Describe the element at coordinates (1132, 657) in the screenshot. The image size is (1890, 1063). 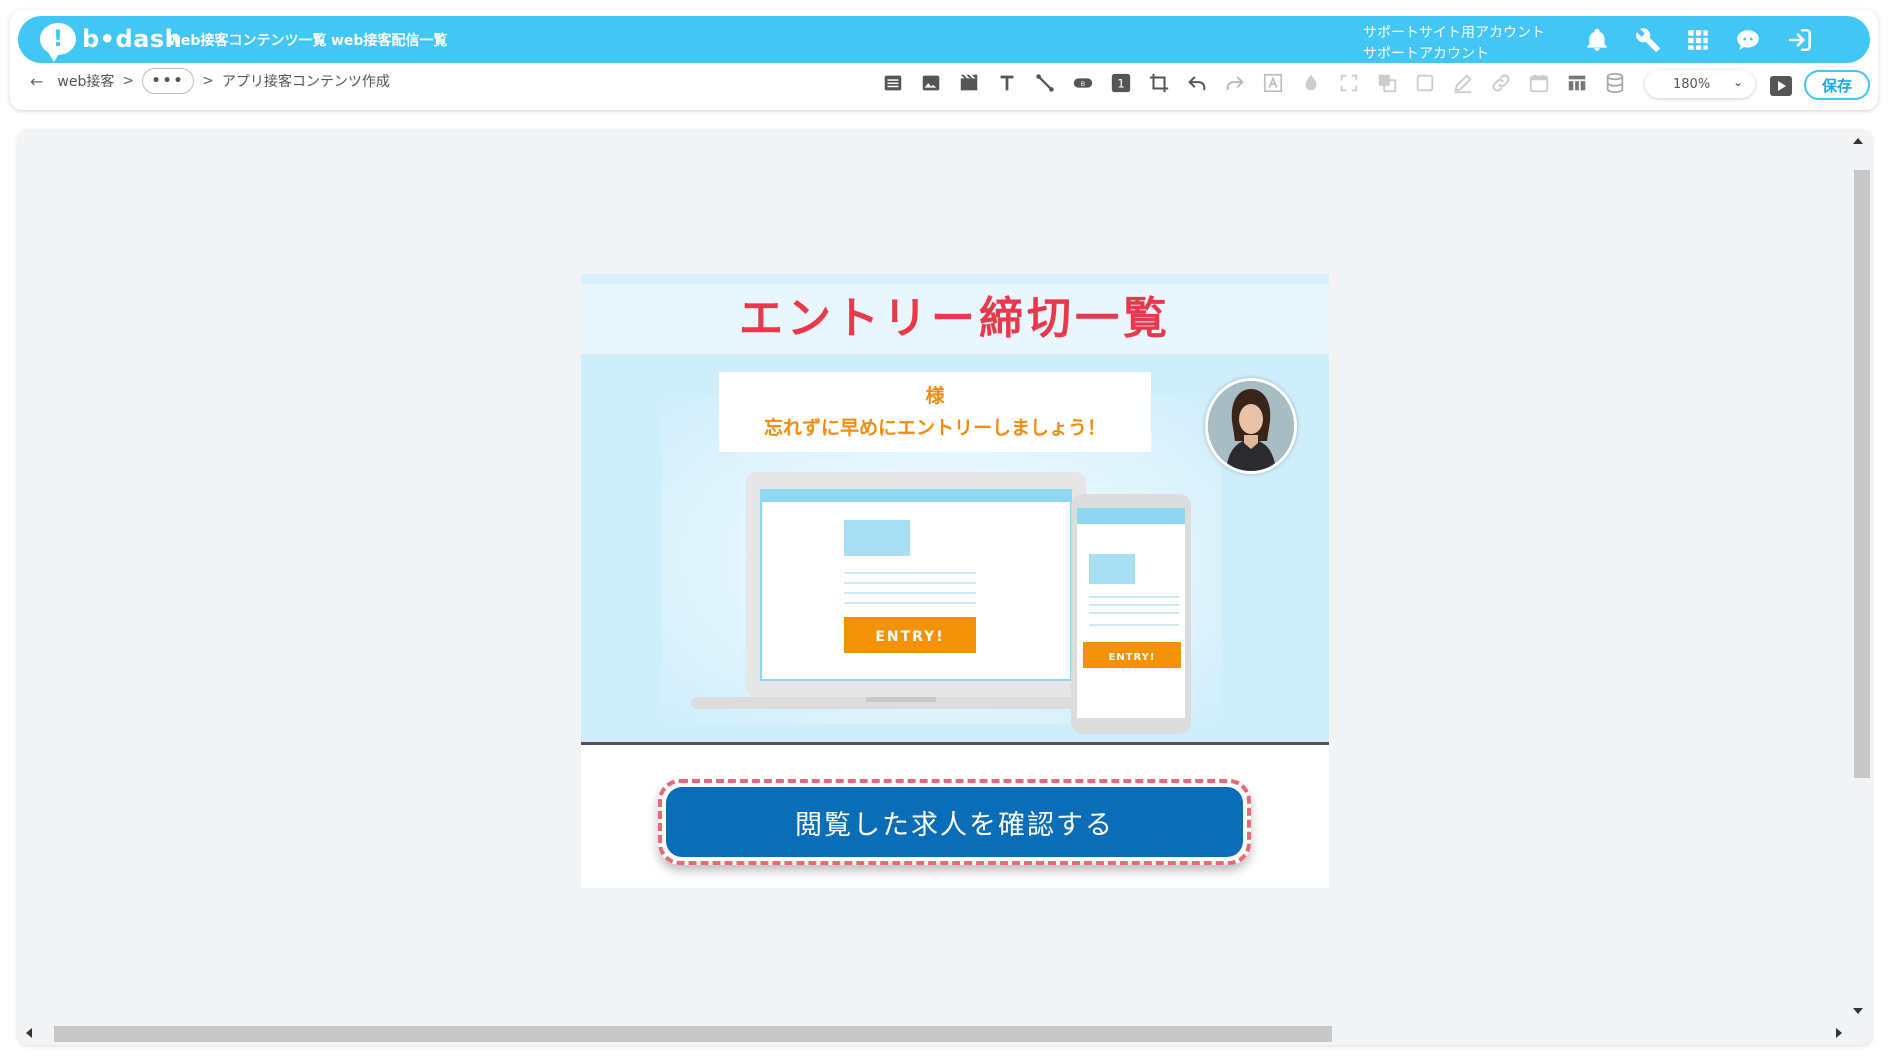
I see `phone-entry-label: ENTRY!` at that location.